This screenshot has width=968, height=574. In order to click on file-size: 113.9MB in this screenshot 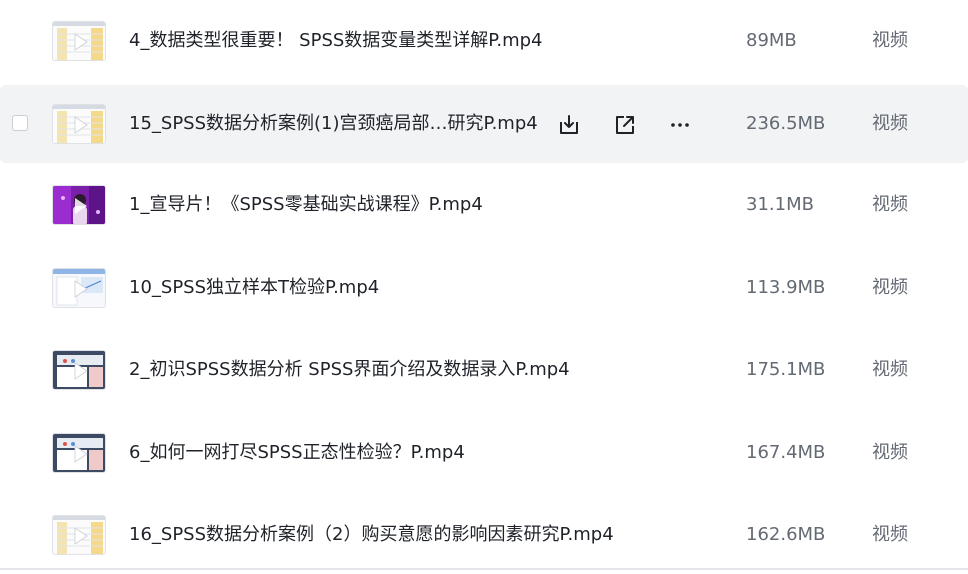, I will do `click(786, 287)`.